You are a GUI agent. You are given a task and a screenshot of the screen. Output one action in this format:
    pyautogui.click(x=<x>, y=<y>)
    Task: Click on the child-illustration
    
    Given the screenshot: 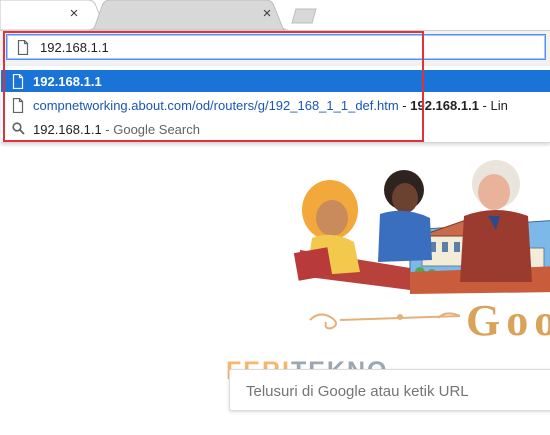 What is the action you would take?
    pyautogui.click(x=405, y=216)
    